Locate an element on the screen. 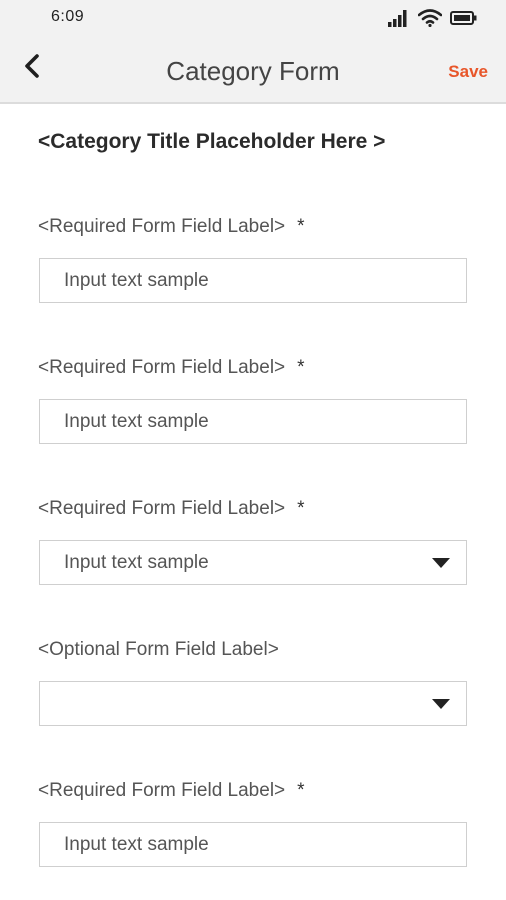  back-button is located at coordinates (32, 68).